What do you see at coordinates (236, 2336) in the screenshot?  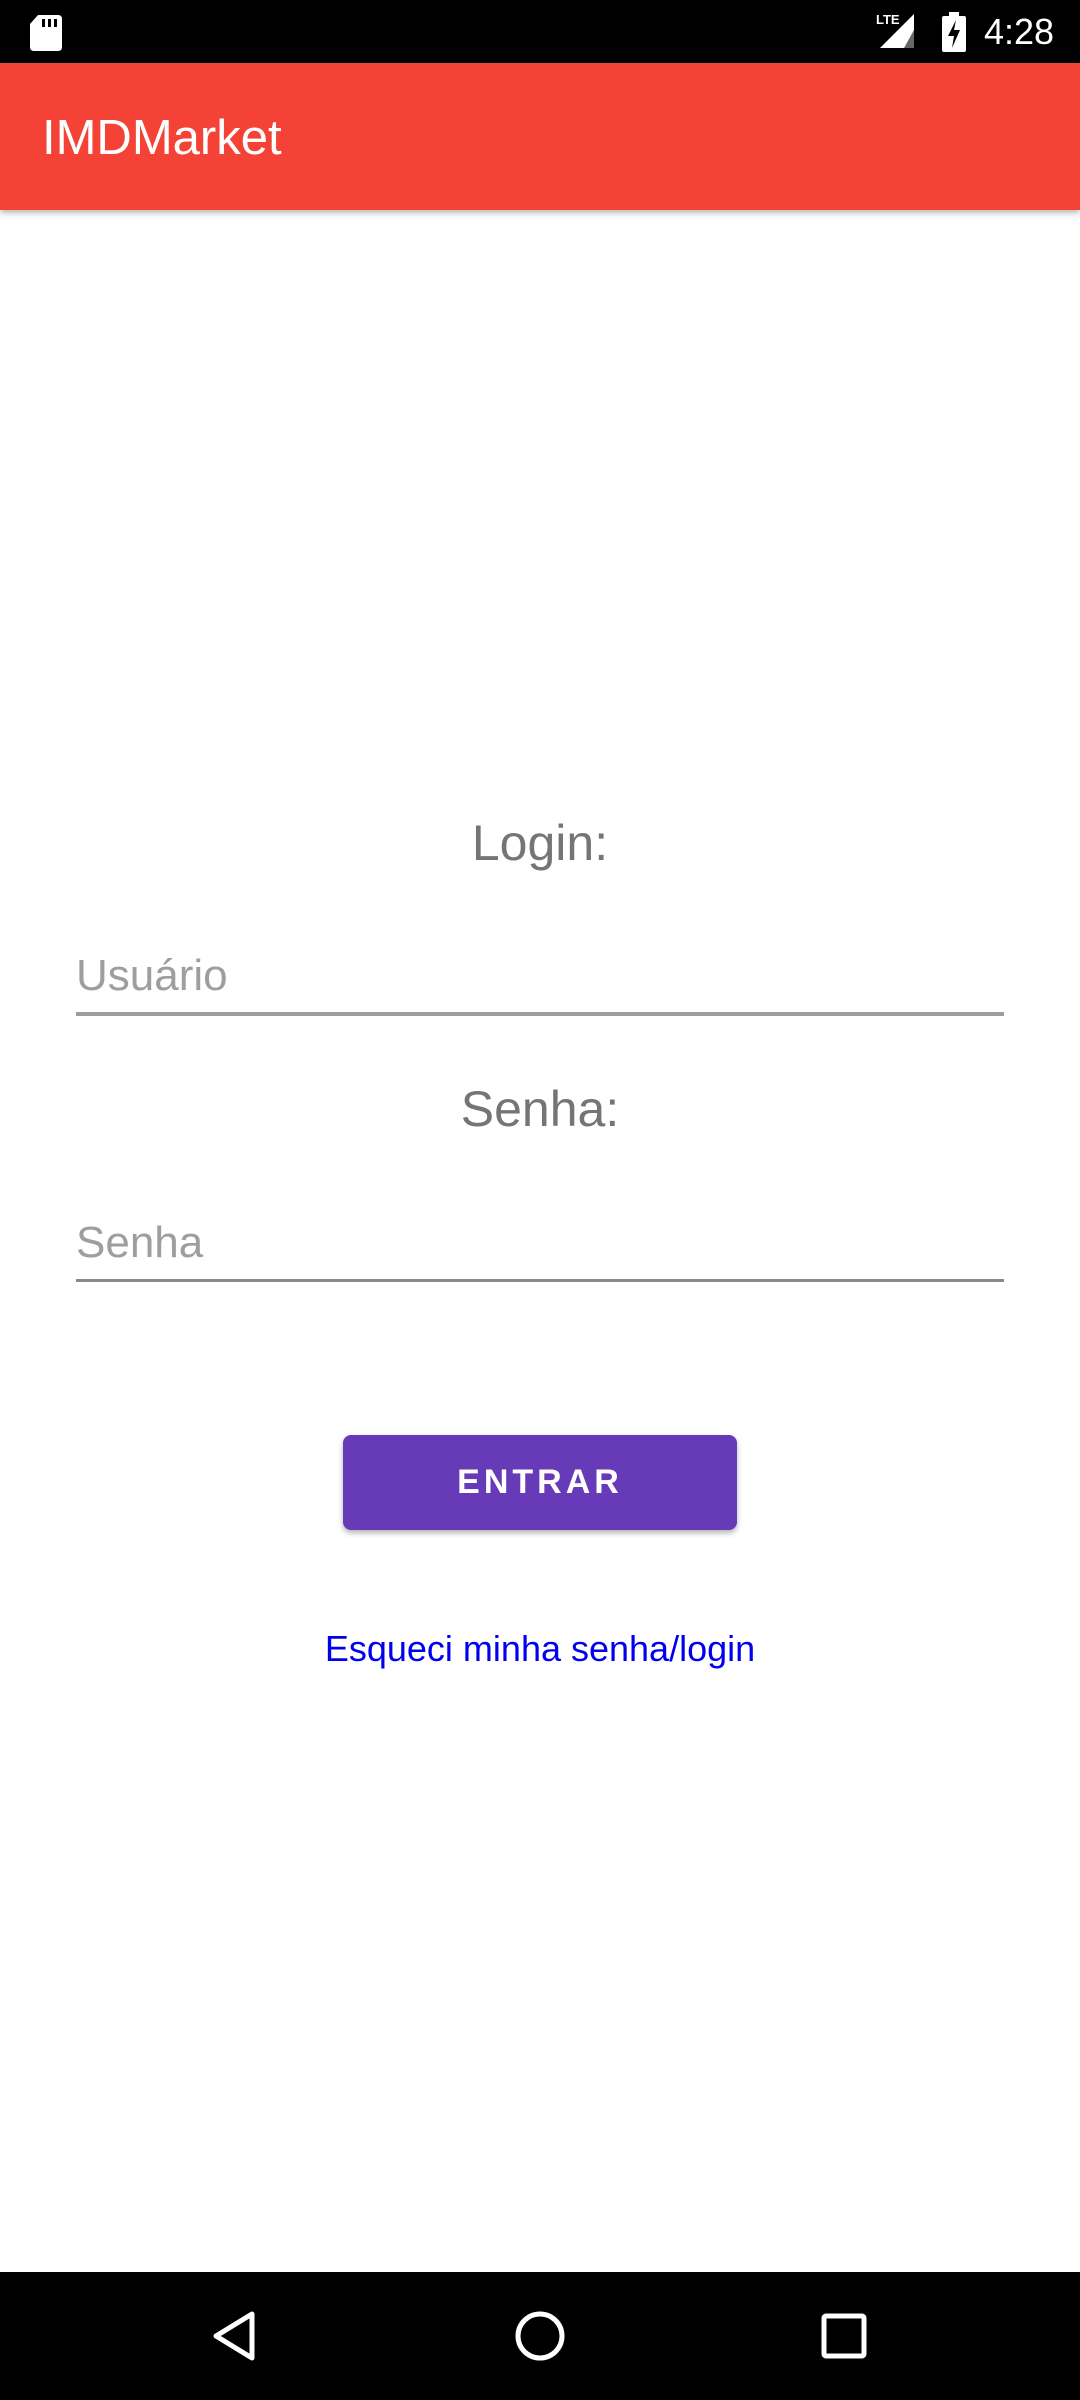 I see `back-icon` at bounding box center [236, 2336].